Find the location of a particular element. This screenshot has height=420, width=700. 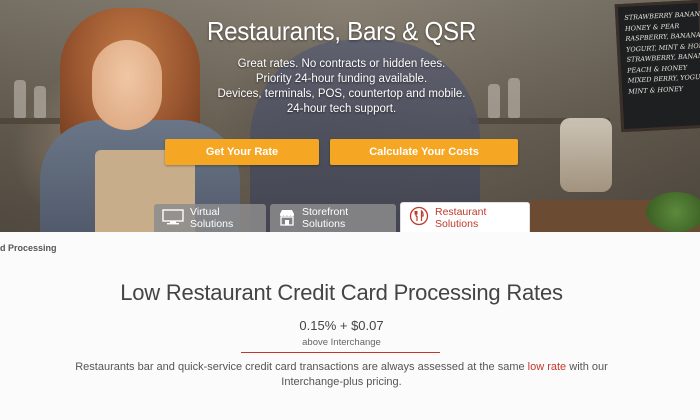

shelf is located at coordinates (30, 121).